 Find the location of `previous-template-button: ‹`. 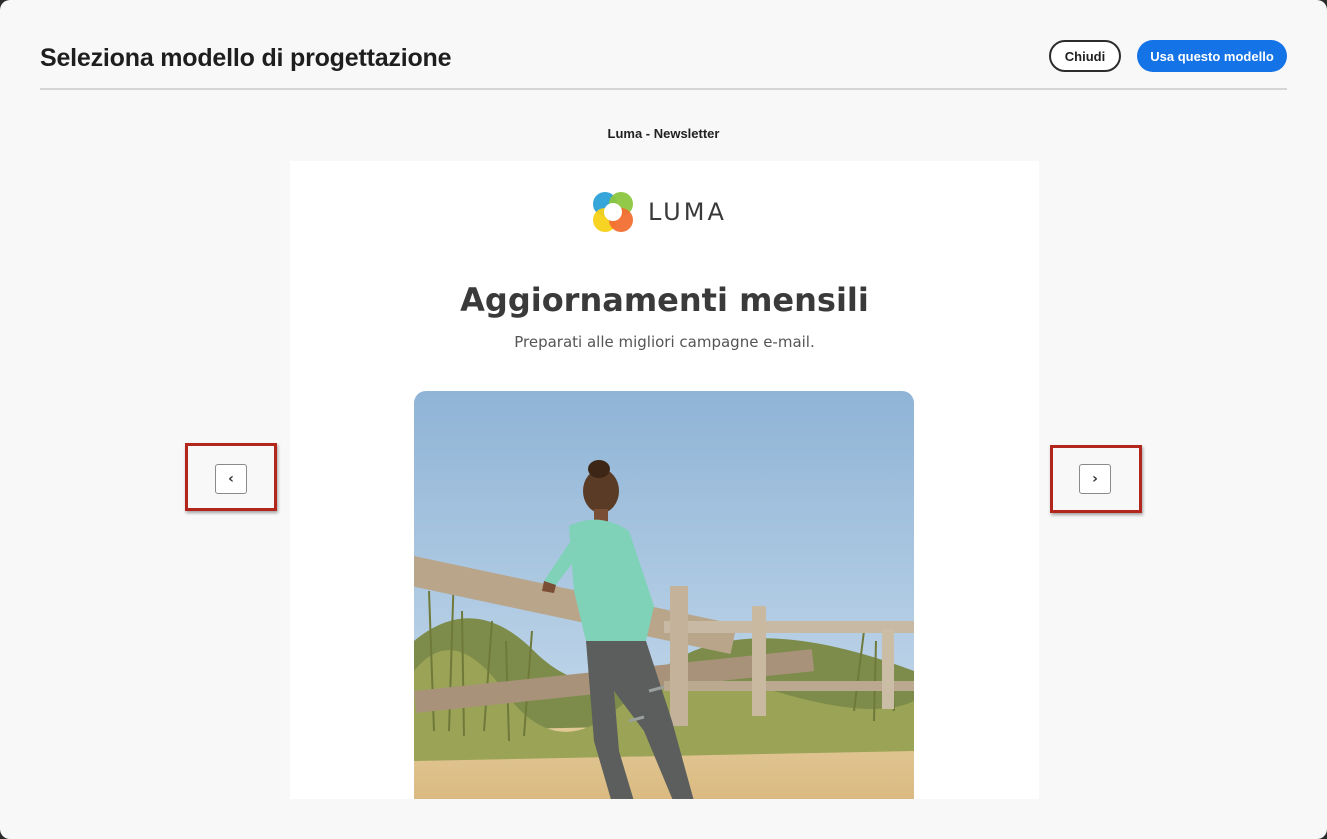

previous-template-button: ‹ is located at coordinates (231, 479).